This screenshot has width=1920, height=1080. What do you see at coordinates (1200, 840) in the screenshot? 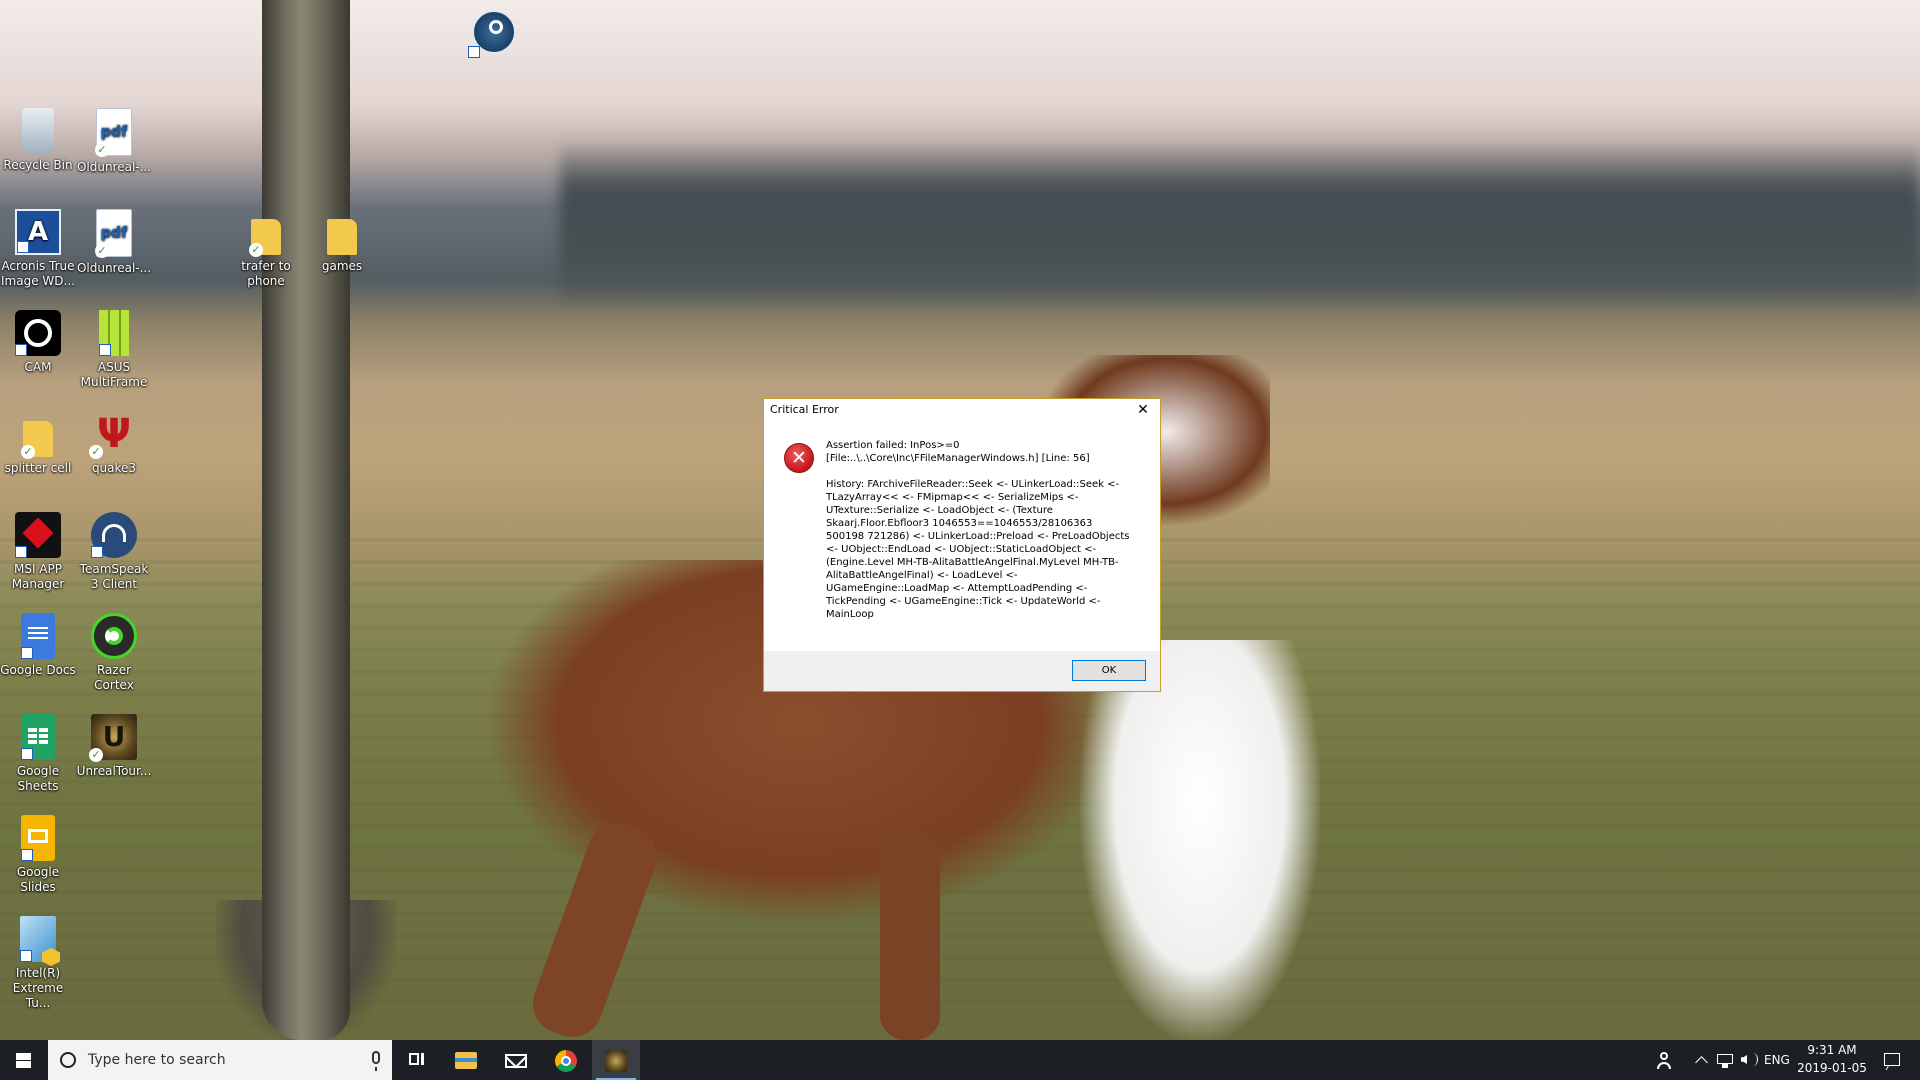
I see `background-white-puppy` at bounding box center [1200, 840].